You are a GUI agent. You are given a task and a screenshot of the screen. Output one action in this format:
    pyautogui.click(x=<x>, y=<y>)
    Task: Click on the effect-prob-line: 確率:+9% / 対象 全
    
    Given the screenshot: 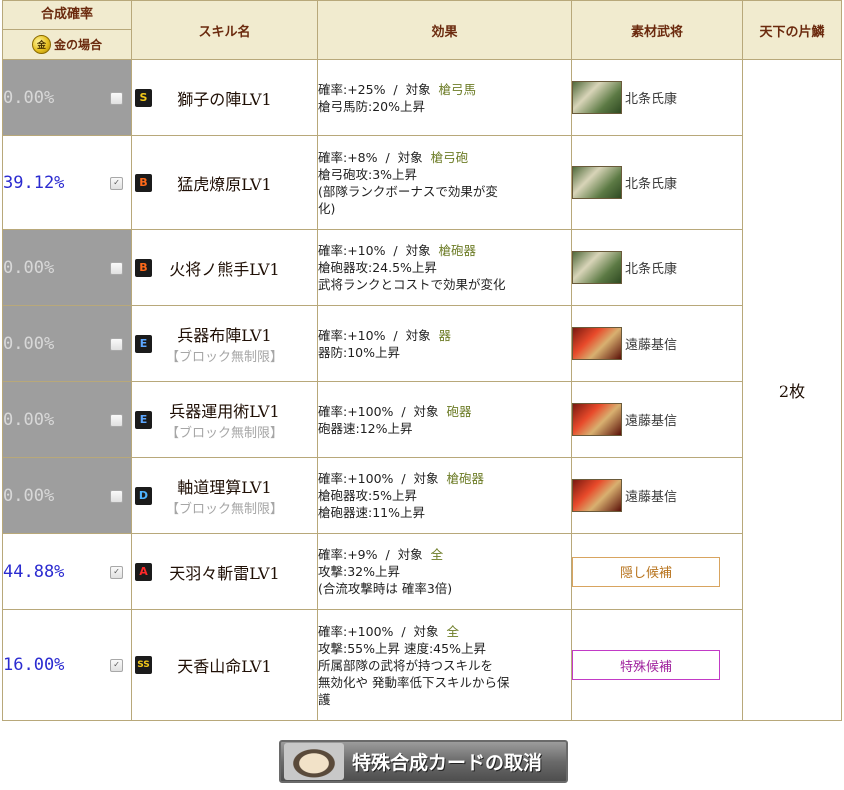 What is the action you would take?
    pyautogui.click(x=381, y=554)
    